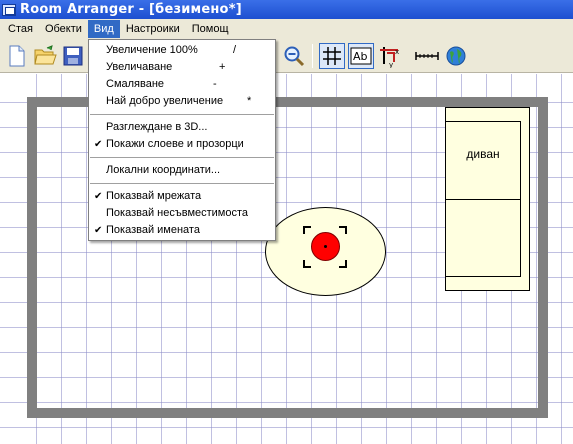 This screenshot has height=444, width=573. I want to click on svg-text: x, so click(397, 52).